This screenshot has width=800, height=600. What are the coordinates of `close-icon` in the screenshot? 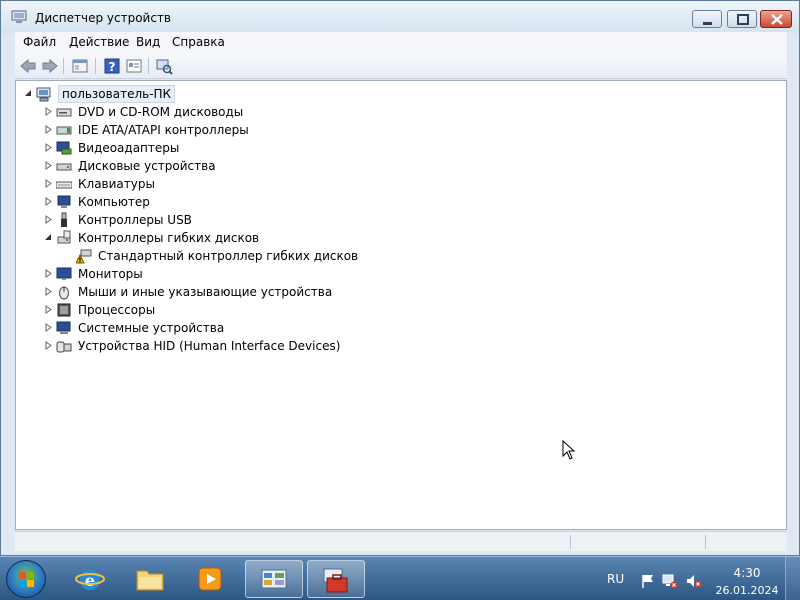 It's located at (777, 19).